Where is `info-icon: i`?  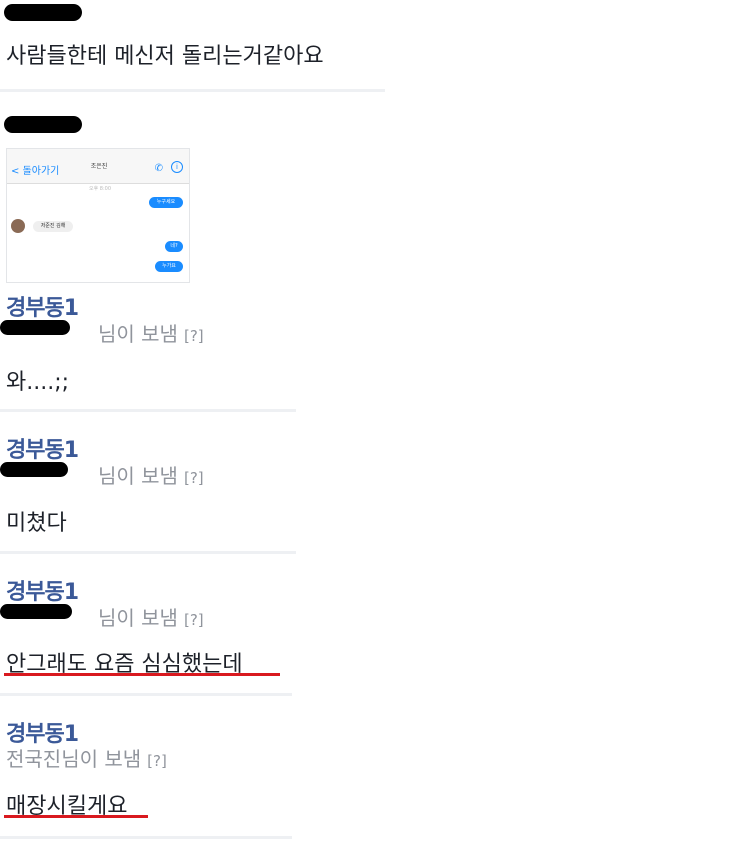 info-icon: i is located at coordinates (177, 167).